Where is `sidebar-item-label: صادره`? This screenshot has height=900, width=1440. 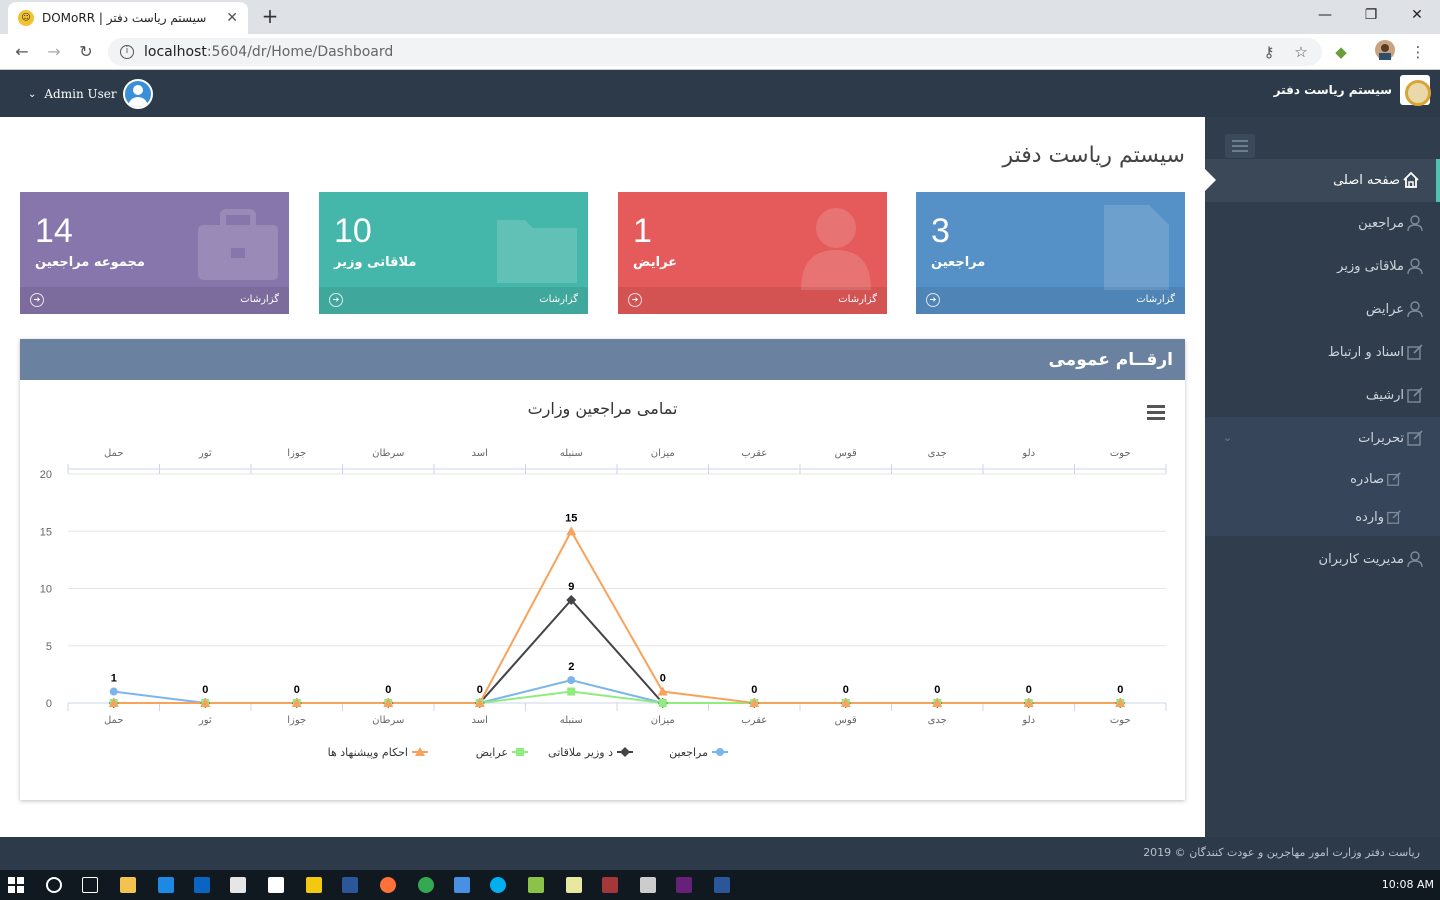
sidebar-item-label: صادره is located at coordinates (1367, 479).